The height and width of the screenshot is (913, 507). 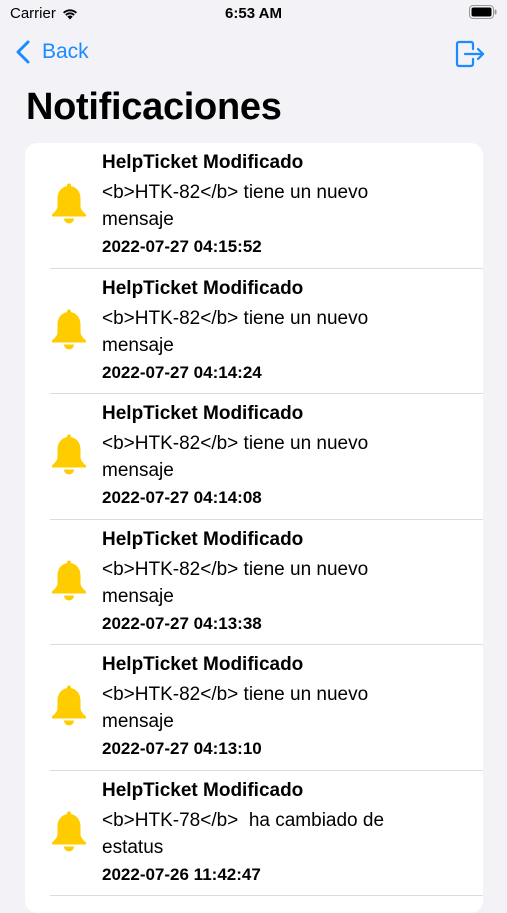 I want to click on back-label: Back, so click(x=65, y=51).